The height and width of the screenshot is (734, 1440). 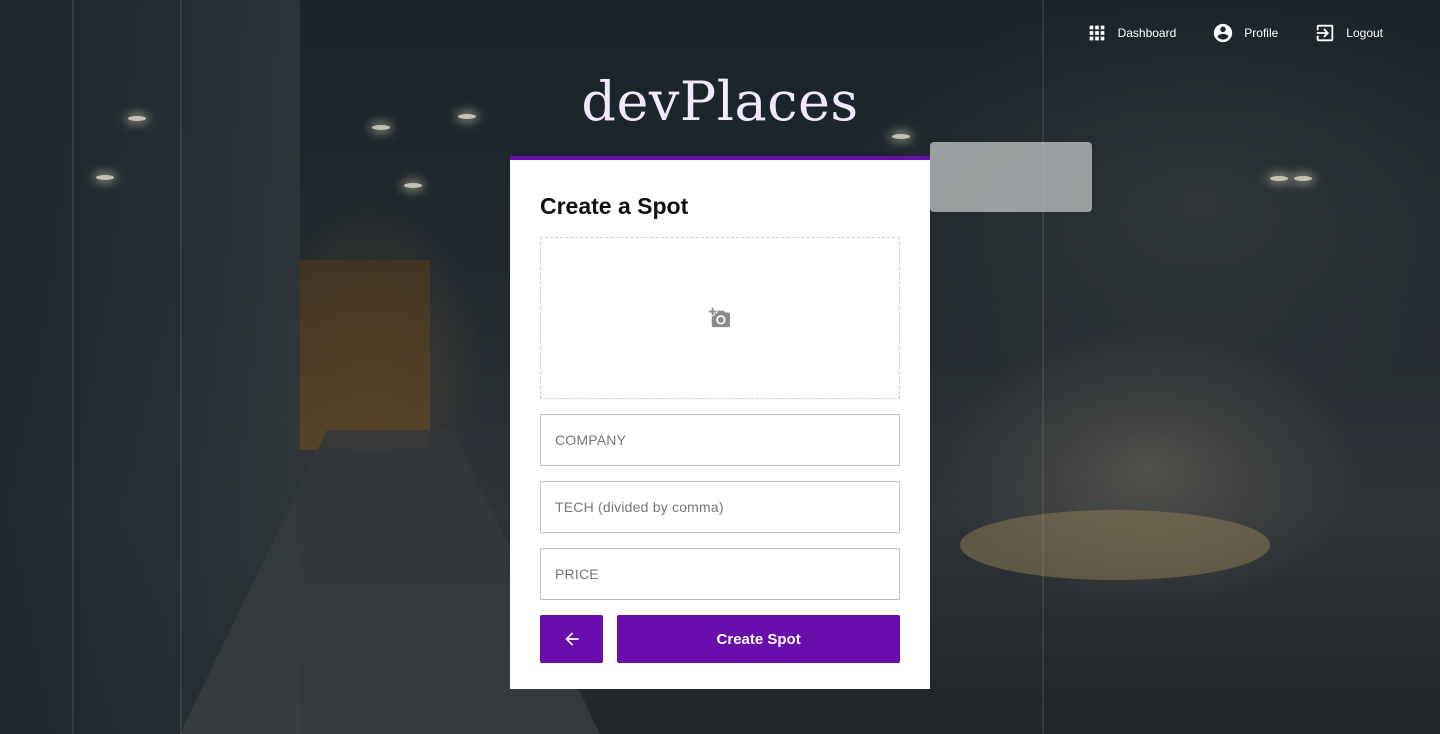 I want to click on nav-profile: Profile, so click(x=1245, y=33).